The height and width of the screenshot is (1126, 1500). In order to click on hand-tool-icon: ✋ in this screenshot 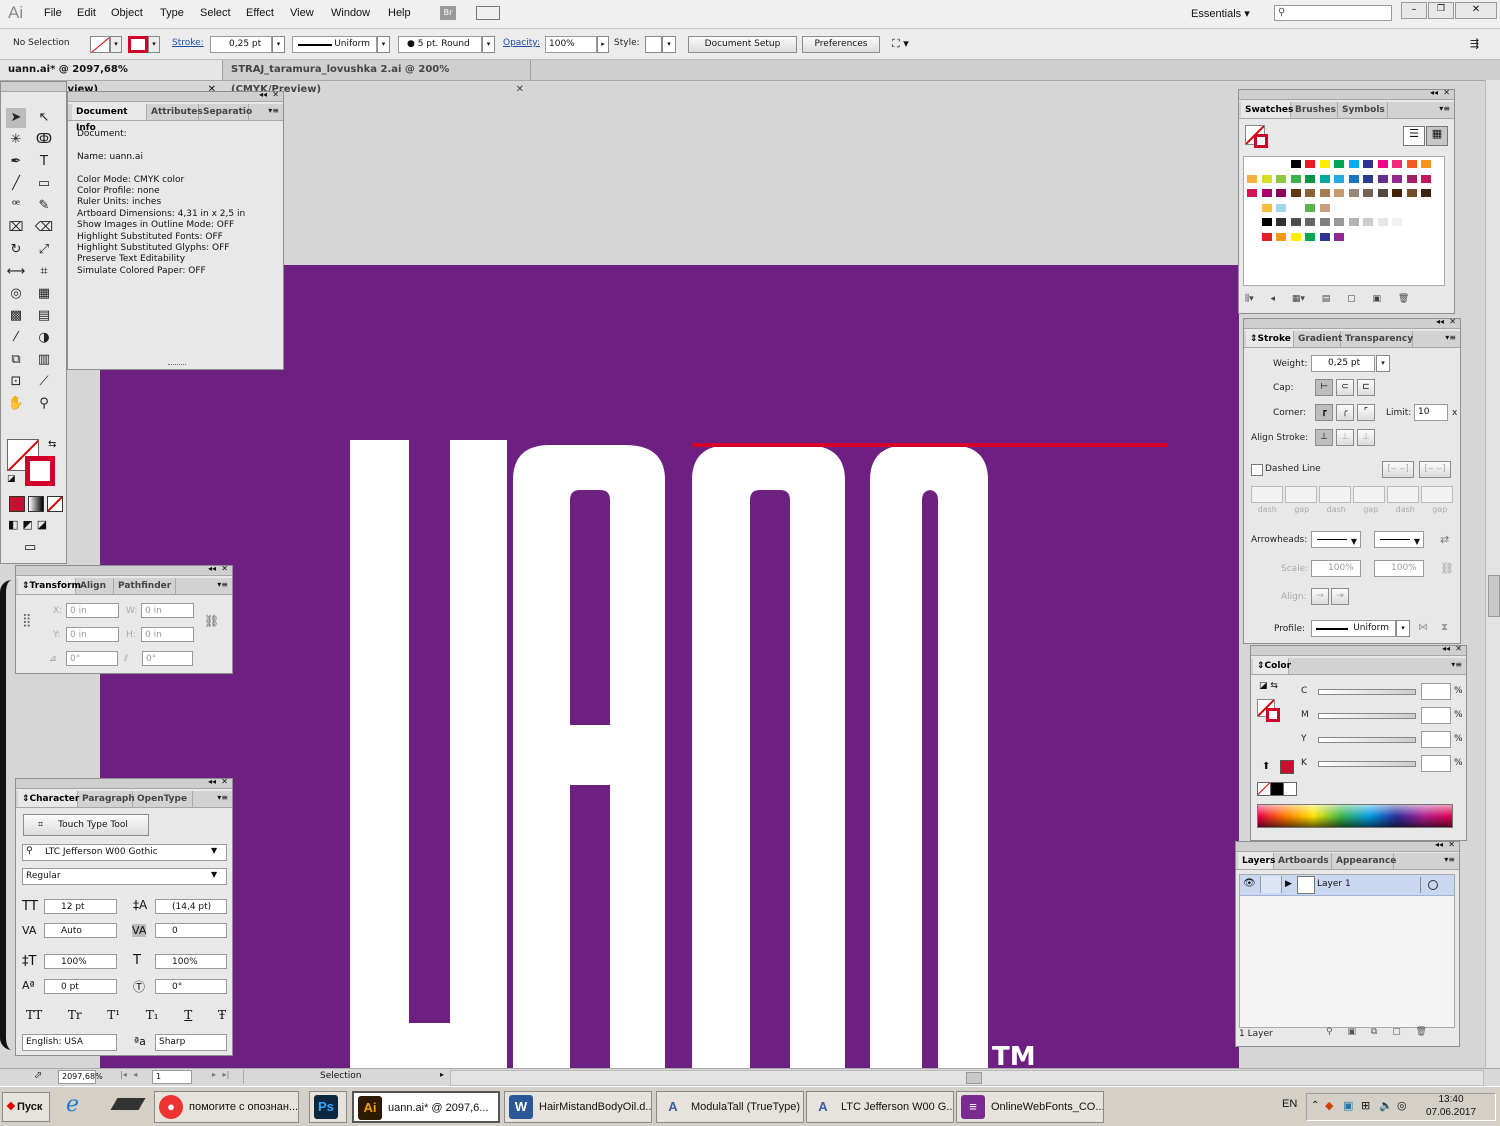, I will do `click(16, 404)`.